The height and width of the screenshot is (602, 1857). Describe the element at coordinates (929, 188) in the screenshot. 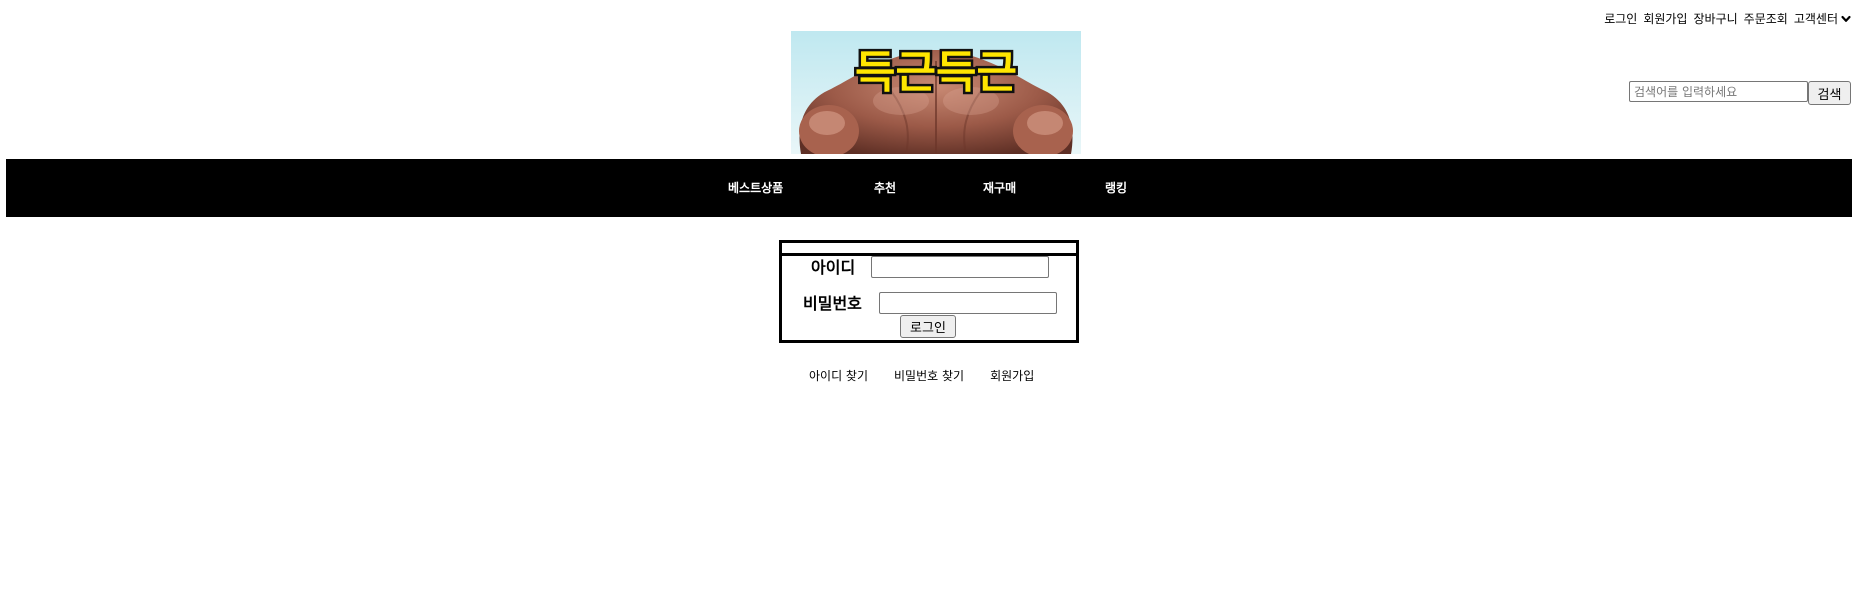

I see `main-nav: 베스트상품 추천 재구매 랭킹` at that location.